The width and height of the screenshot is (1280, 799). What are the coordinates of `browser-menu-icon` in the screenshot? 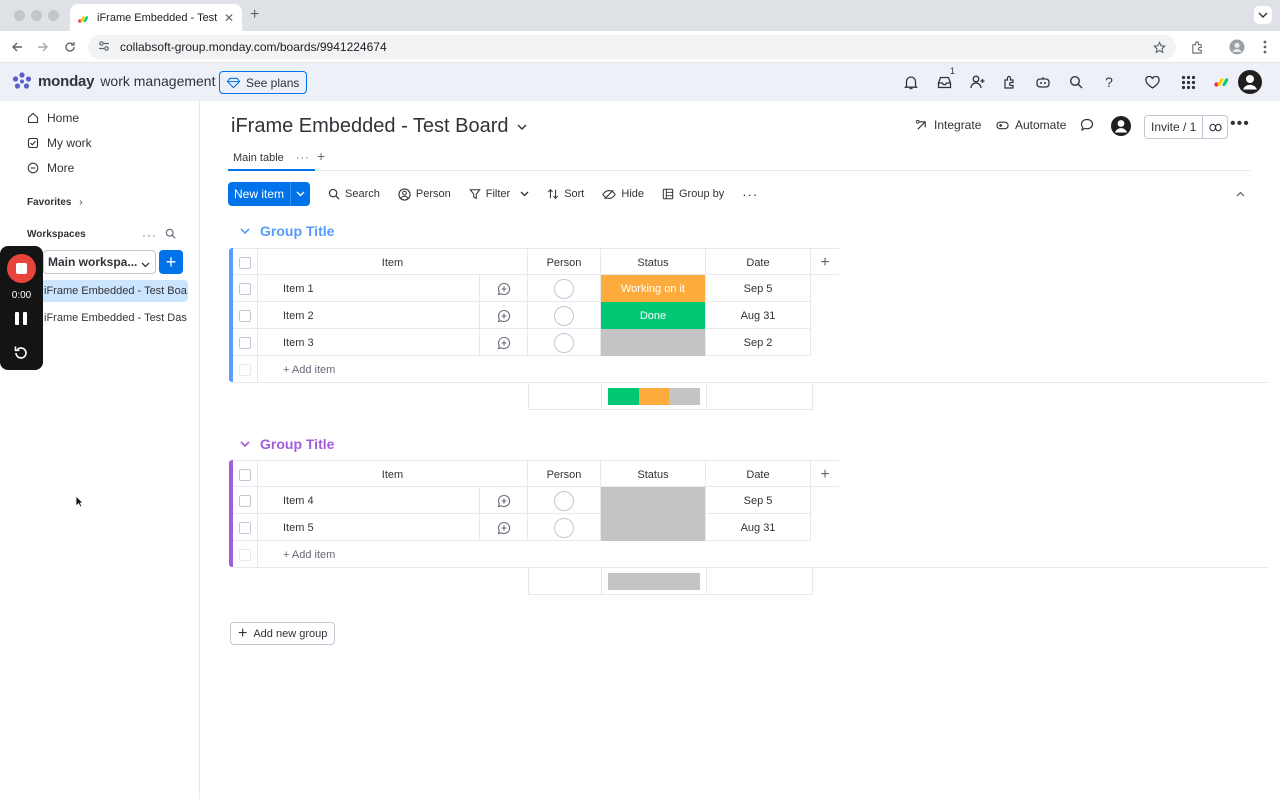 It's located at (1265, 47).